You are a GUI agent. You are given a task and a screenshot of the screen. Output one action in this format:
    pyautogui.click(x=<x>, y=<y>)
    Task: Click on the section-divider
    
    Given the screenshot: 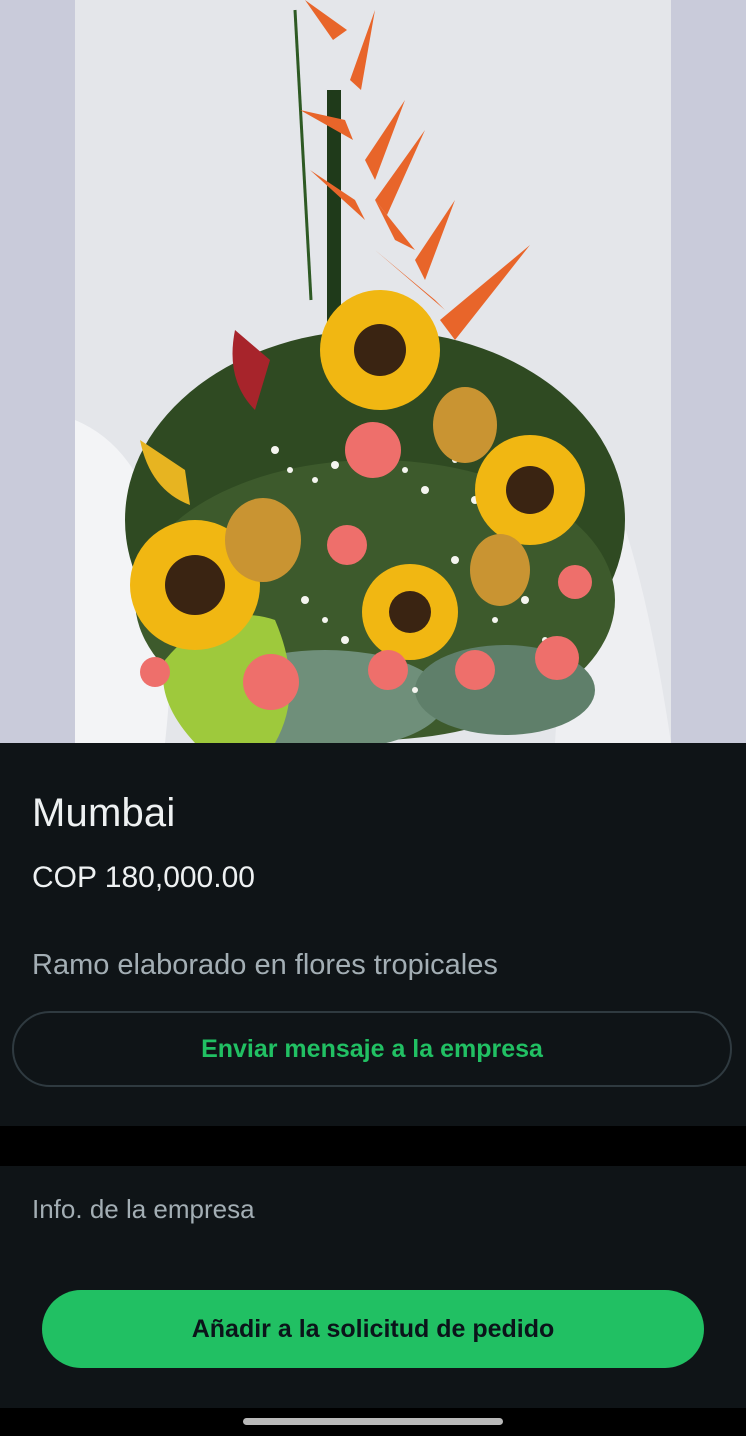 What is the action you would take?
    pyautogui.click(x=373, y=1146)
    